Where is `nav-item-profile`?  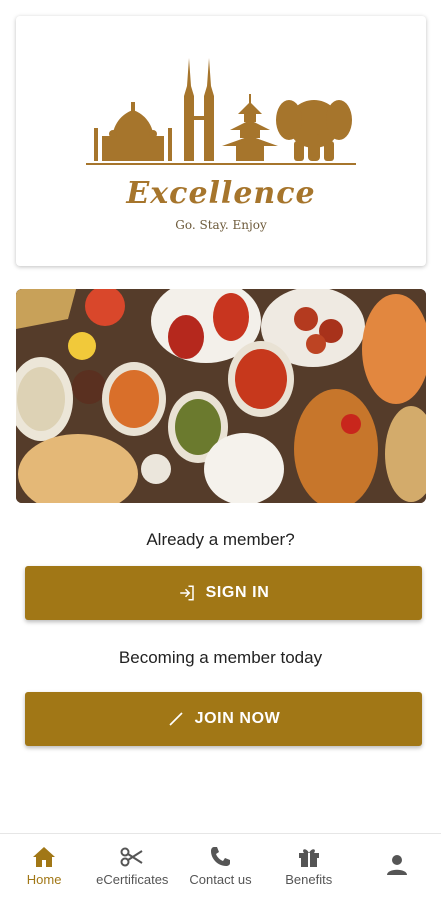 nav-item-profile is located at coordinates (397, 867).